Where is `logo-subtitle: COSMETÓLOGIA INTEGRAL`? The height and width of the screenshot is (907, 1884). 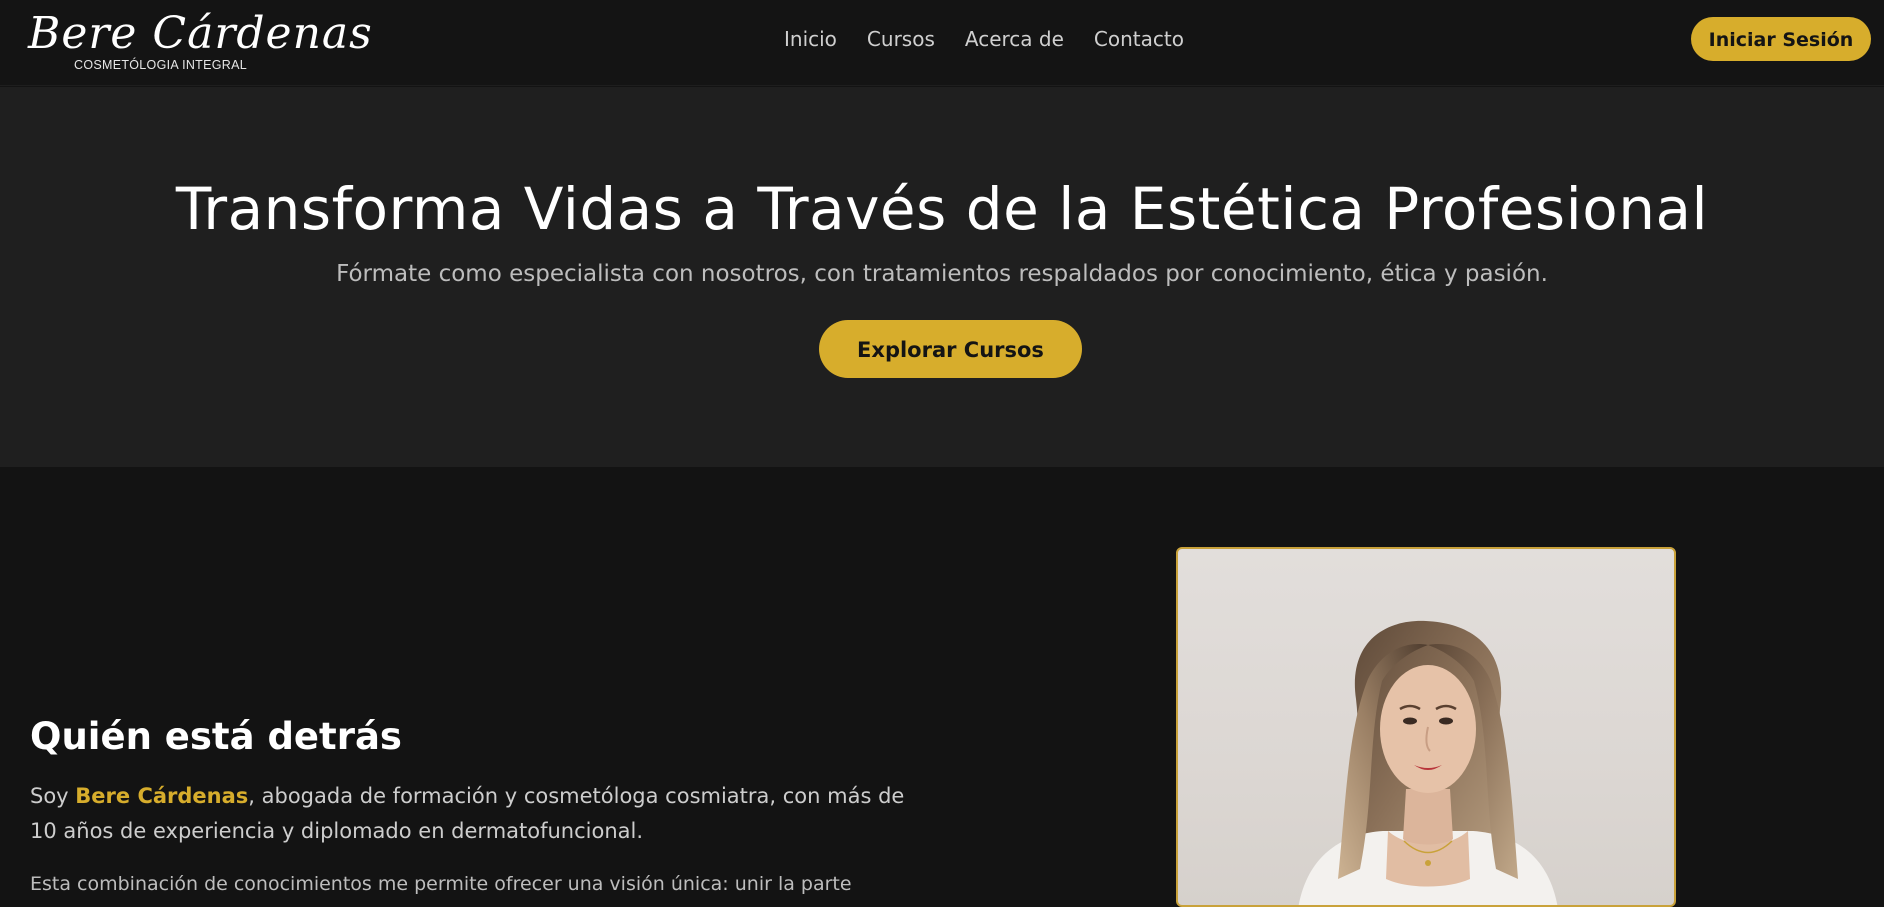
logo-subtitle: COSMETÓLOGIA INTEGRAL is located at coordinates (160, 65).